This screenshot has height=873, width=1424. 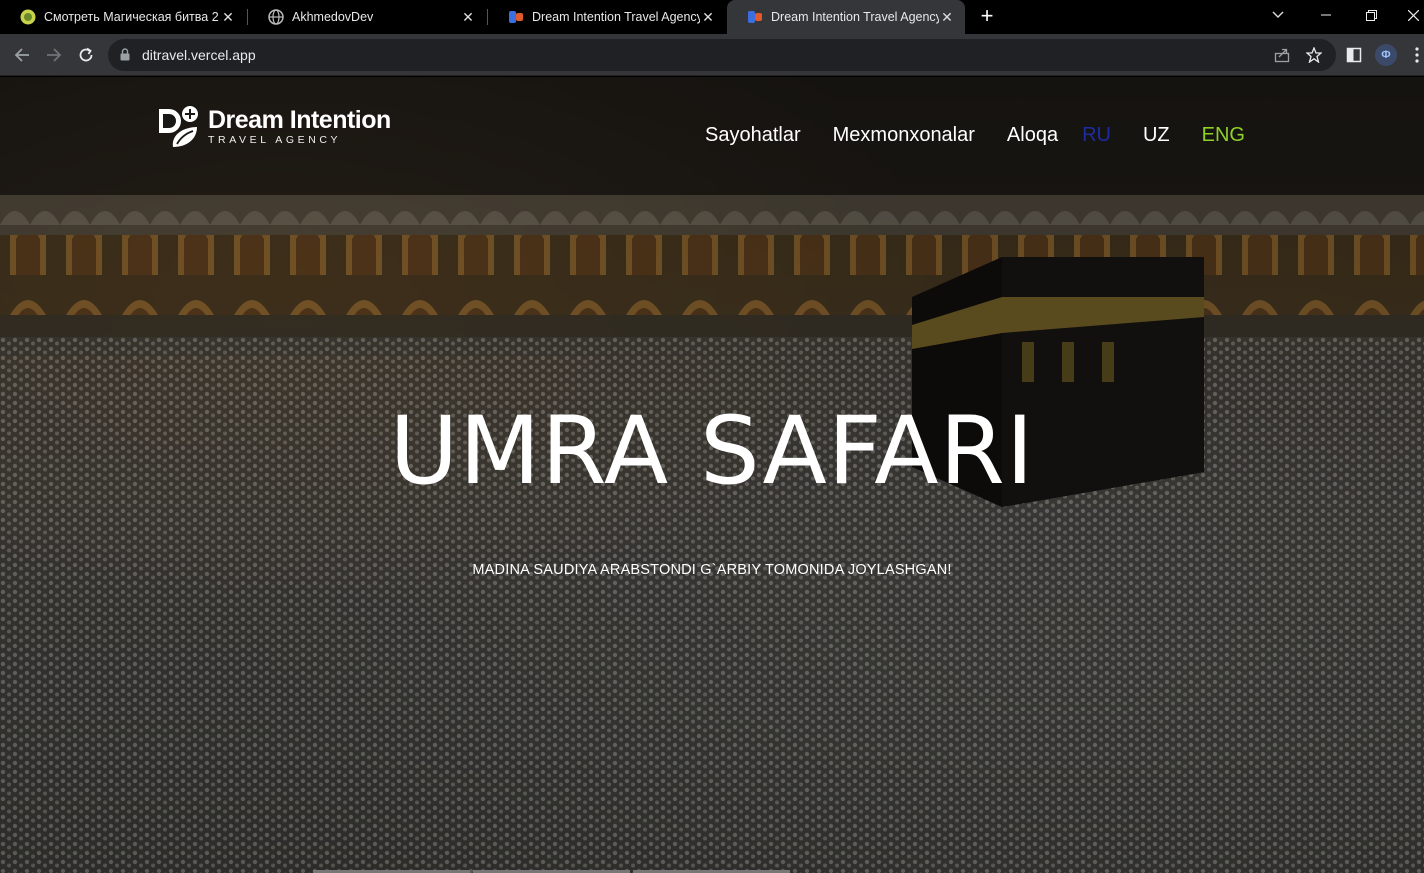 I want to click on logo-tagline: TRAVEL AGENCY, so click(x=275, y=140).